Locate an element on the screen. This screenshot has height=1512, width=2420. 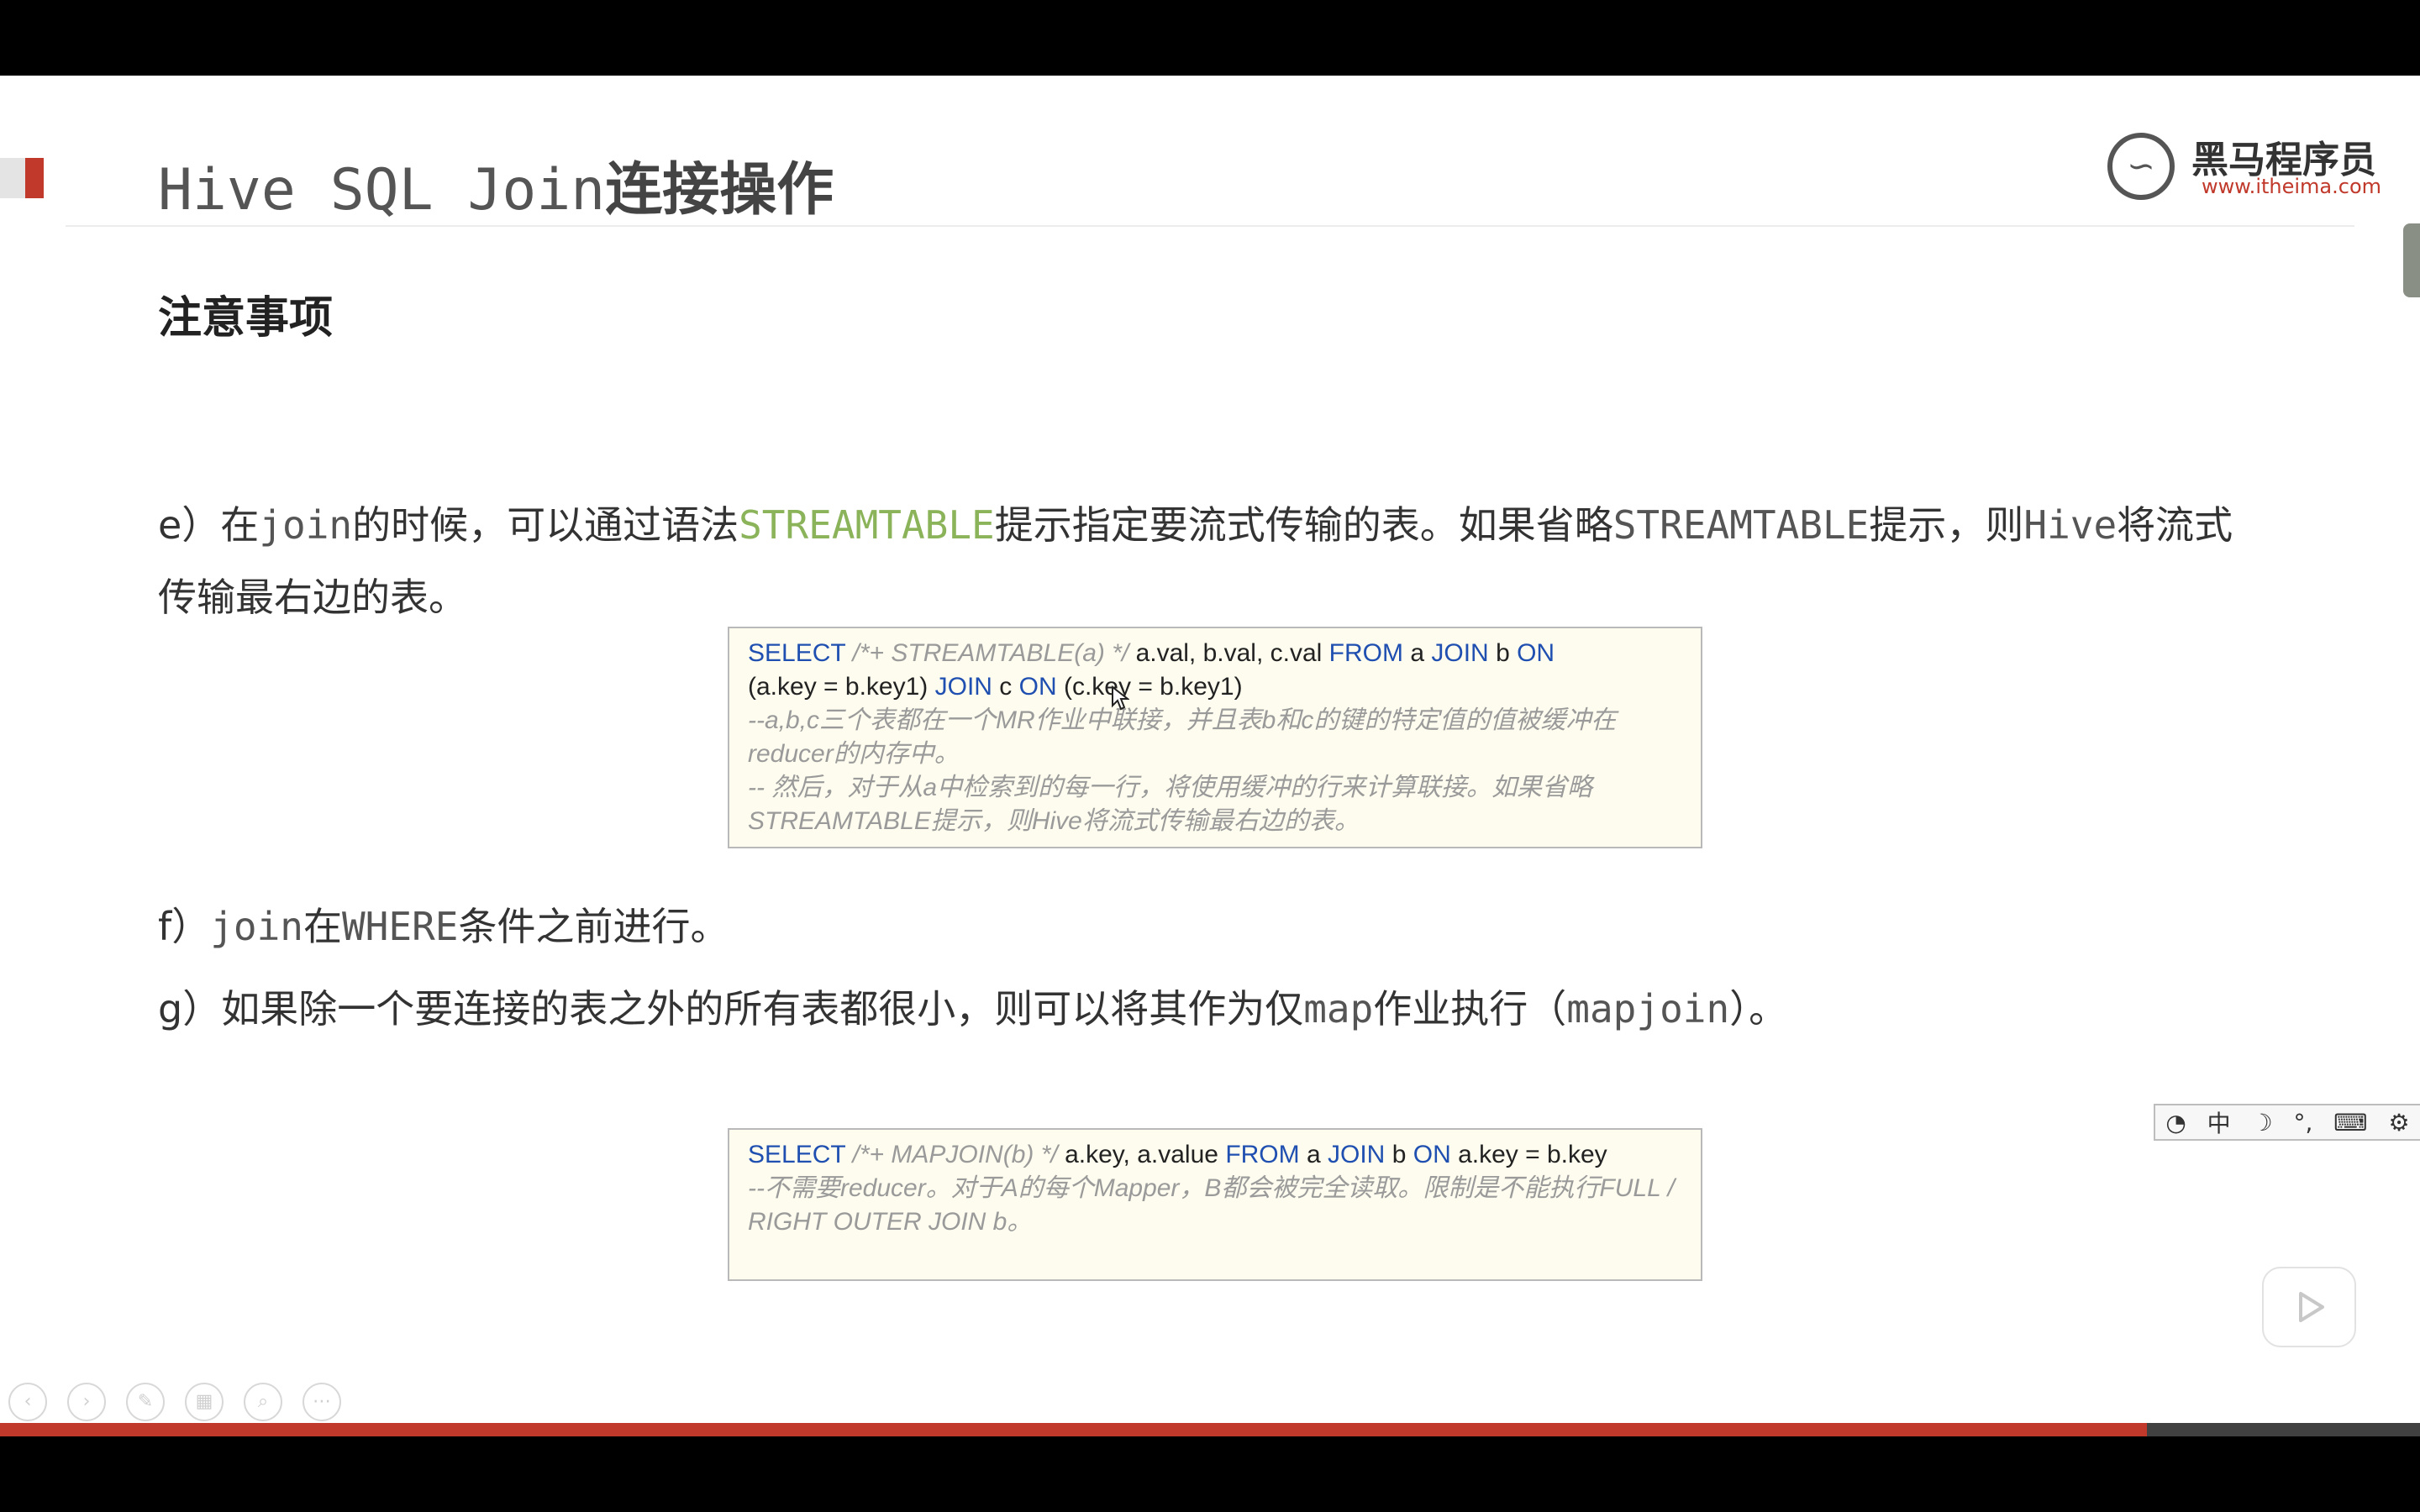
title-accent-gray is located at coordinates (12, 178).